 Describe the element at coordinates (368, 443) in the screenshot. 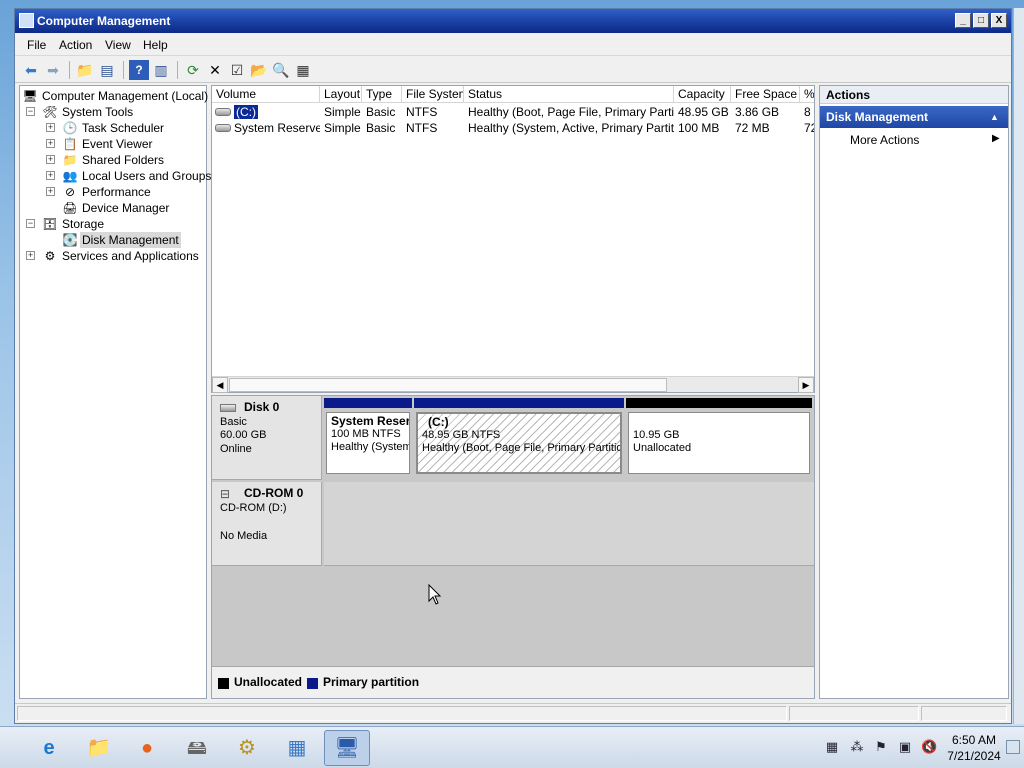

I see `partition-body: System Reser 100 MB NTFS Healthy (System` at that location.